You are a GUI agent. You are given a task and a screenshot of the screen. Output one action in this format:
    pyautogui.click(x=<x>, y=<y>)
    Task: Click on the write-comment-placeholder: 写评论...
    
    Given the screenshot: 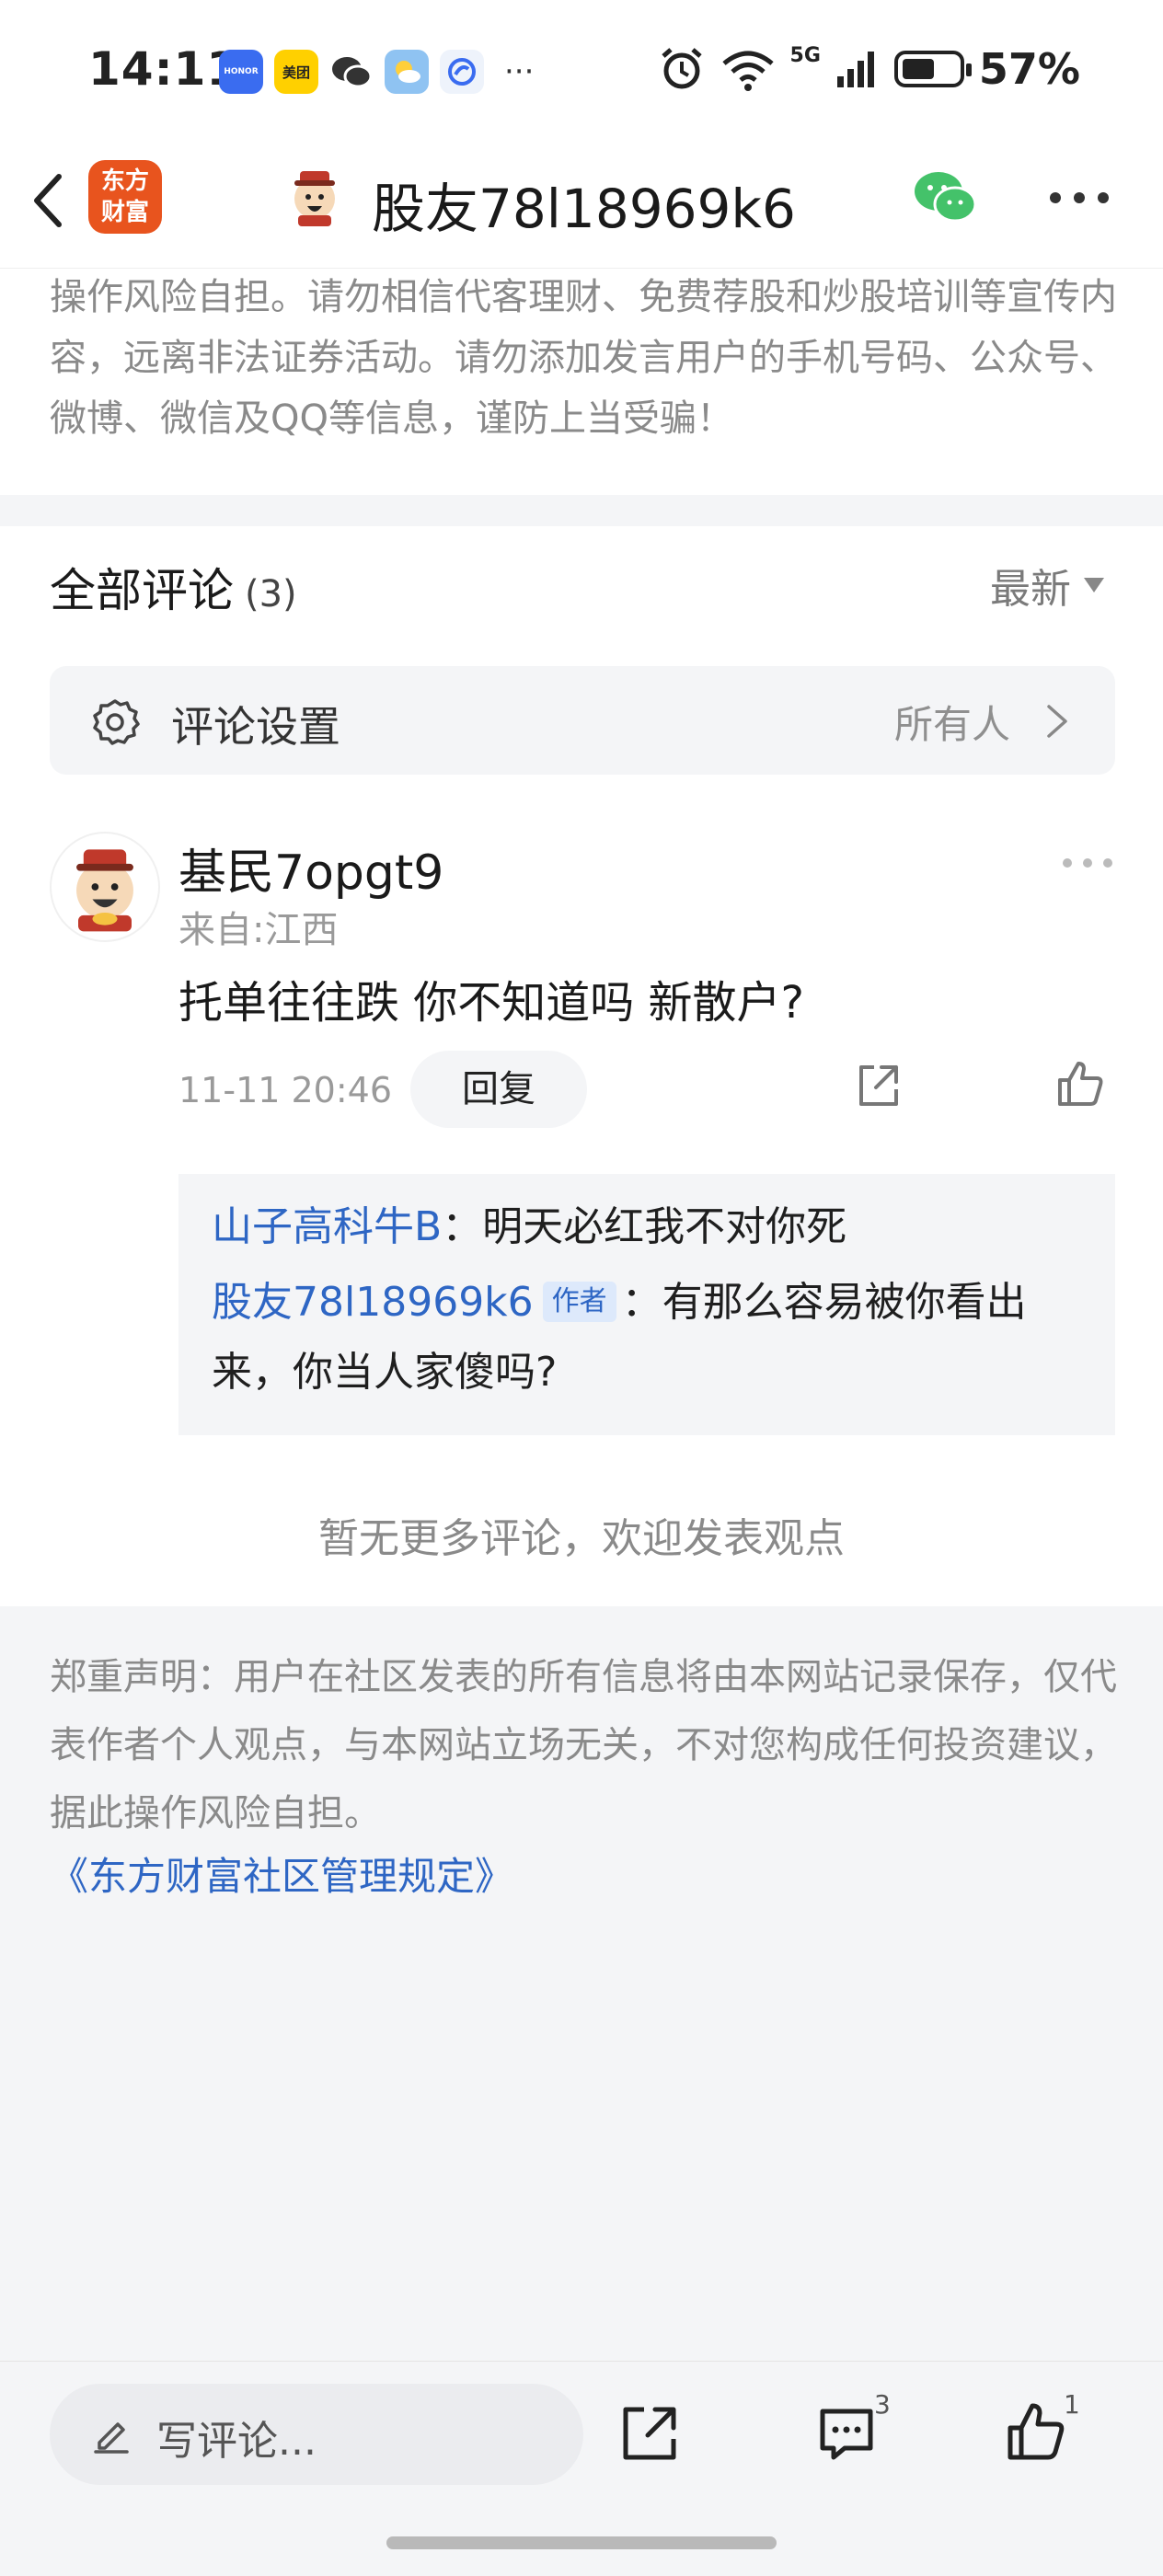 What is the action you would take?
    pyautogui.click(x=237, y=2441)
    